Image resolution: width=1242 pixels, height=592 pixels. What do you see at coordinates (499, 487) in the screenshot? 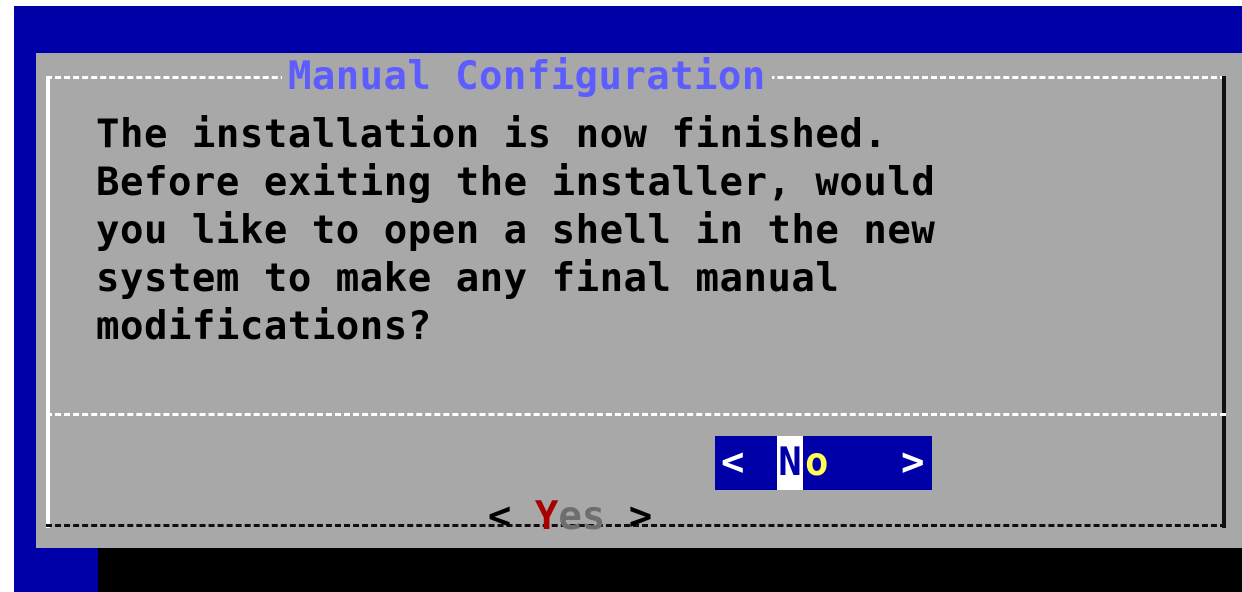
I see `yes-button: < Yes >` at bounding box center [499, 487].